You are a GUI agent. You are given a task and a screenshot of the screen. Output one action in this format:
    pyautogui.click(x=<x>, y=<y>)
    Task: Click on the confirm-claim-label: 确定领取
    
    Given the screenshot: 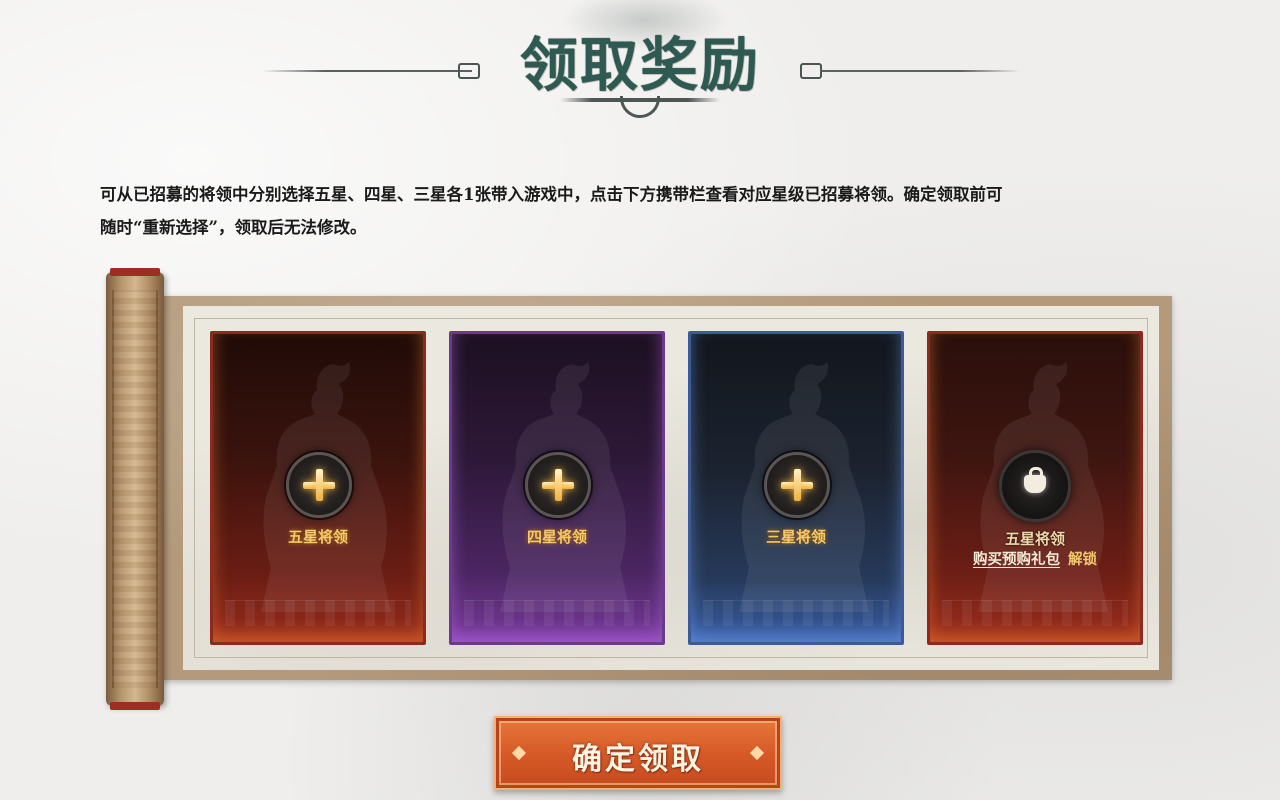 What is the action you would take?
    pyautogui.click(x=638, y=759)
    